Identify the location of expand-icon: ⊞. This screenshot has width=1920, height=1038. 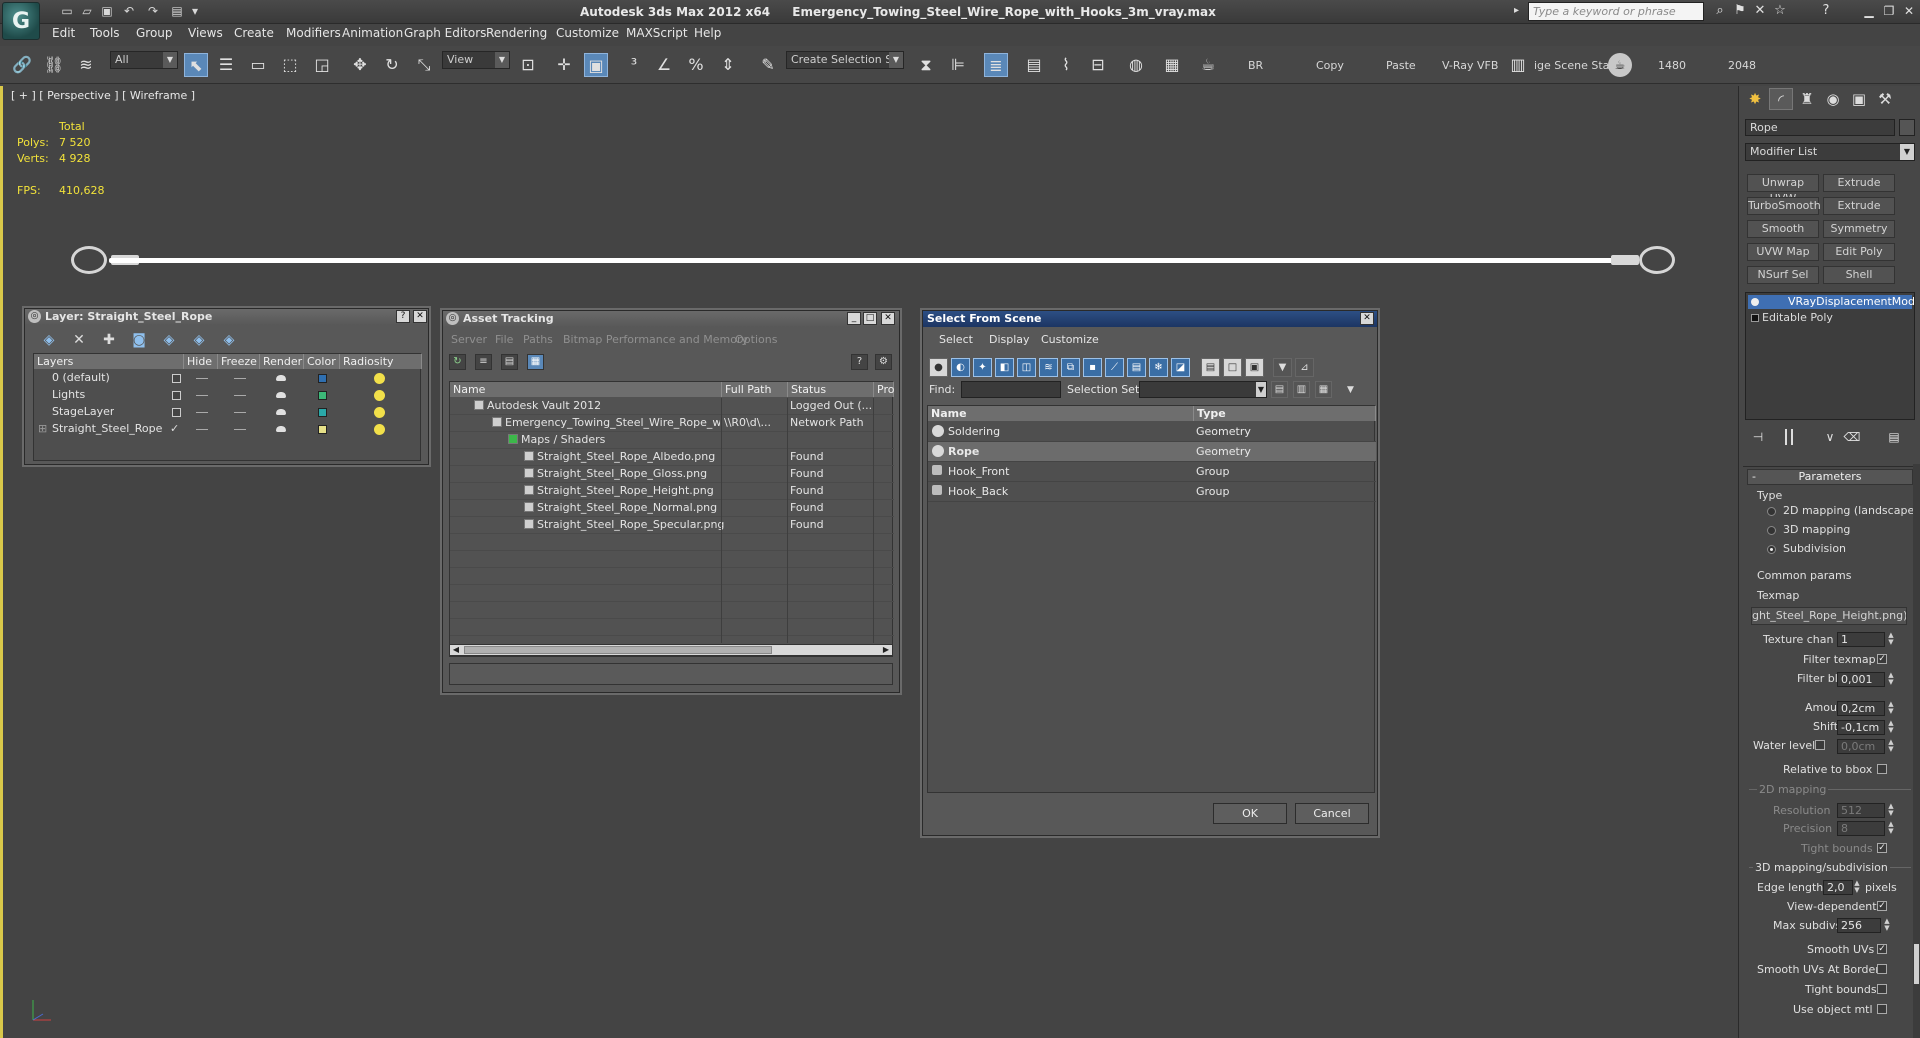
(42, 429).